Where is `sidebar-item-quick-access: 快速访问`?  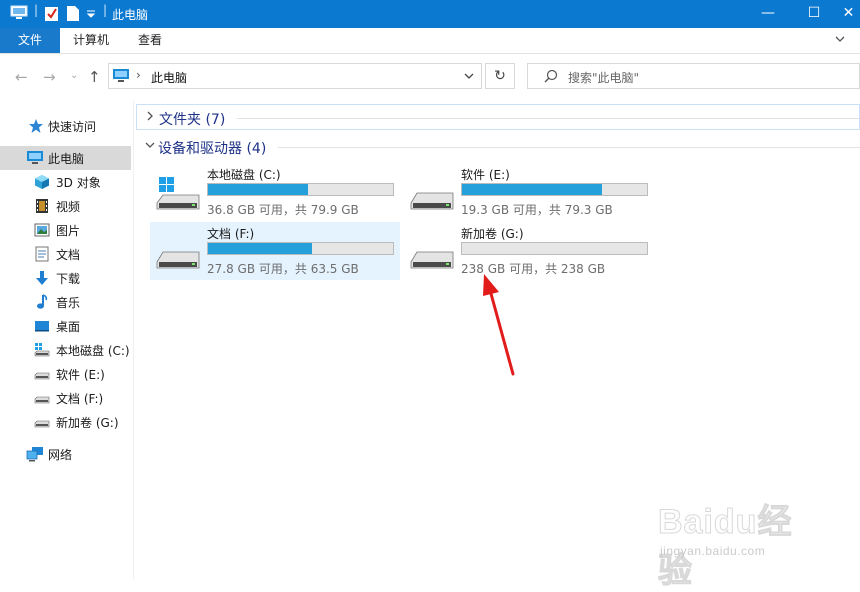 sidebar-item-quick-access: 快速访问 is located at coordinates (65, 126).